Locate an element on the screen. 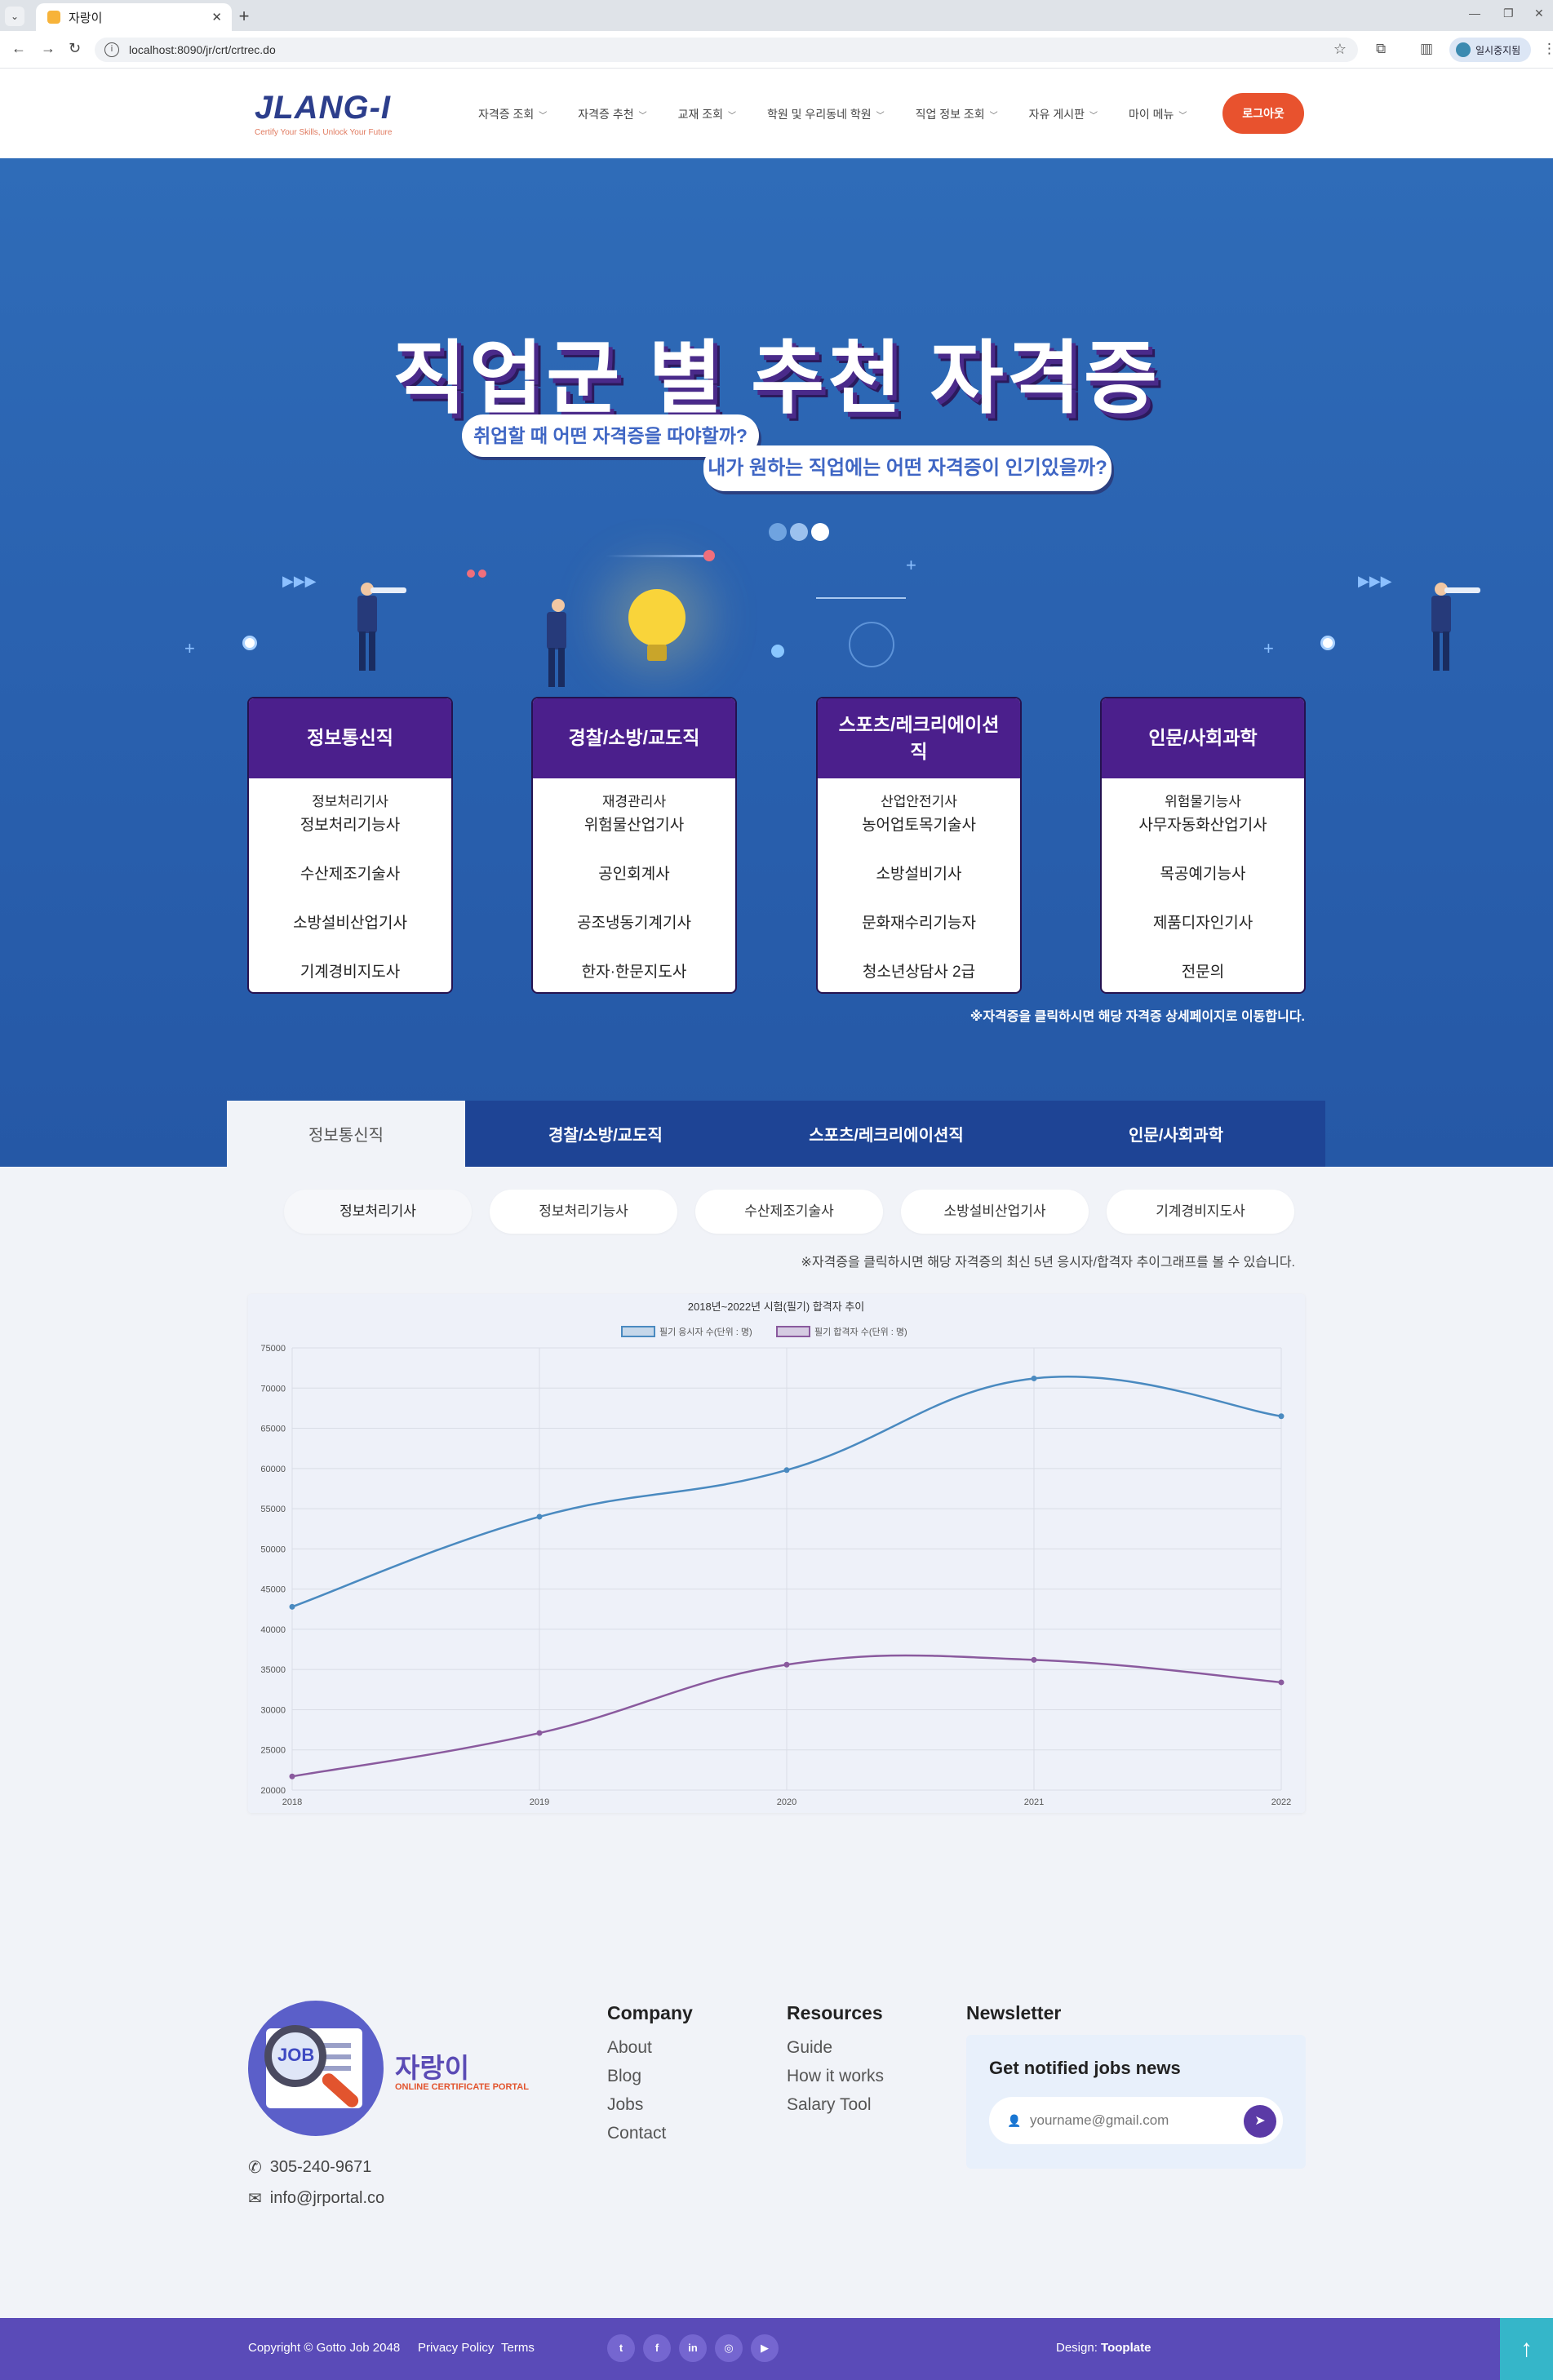 Image resolution: width=1553 pixels, height=2380 pixels. newsletter-email-input: 👤 yourname@gmail.com ➤ is located at coordinates (1136, 2120).